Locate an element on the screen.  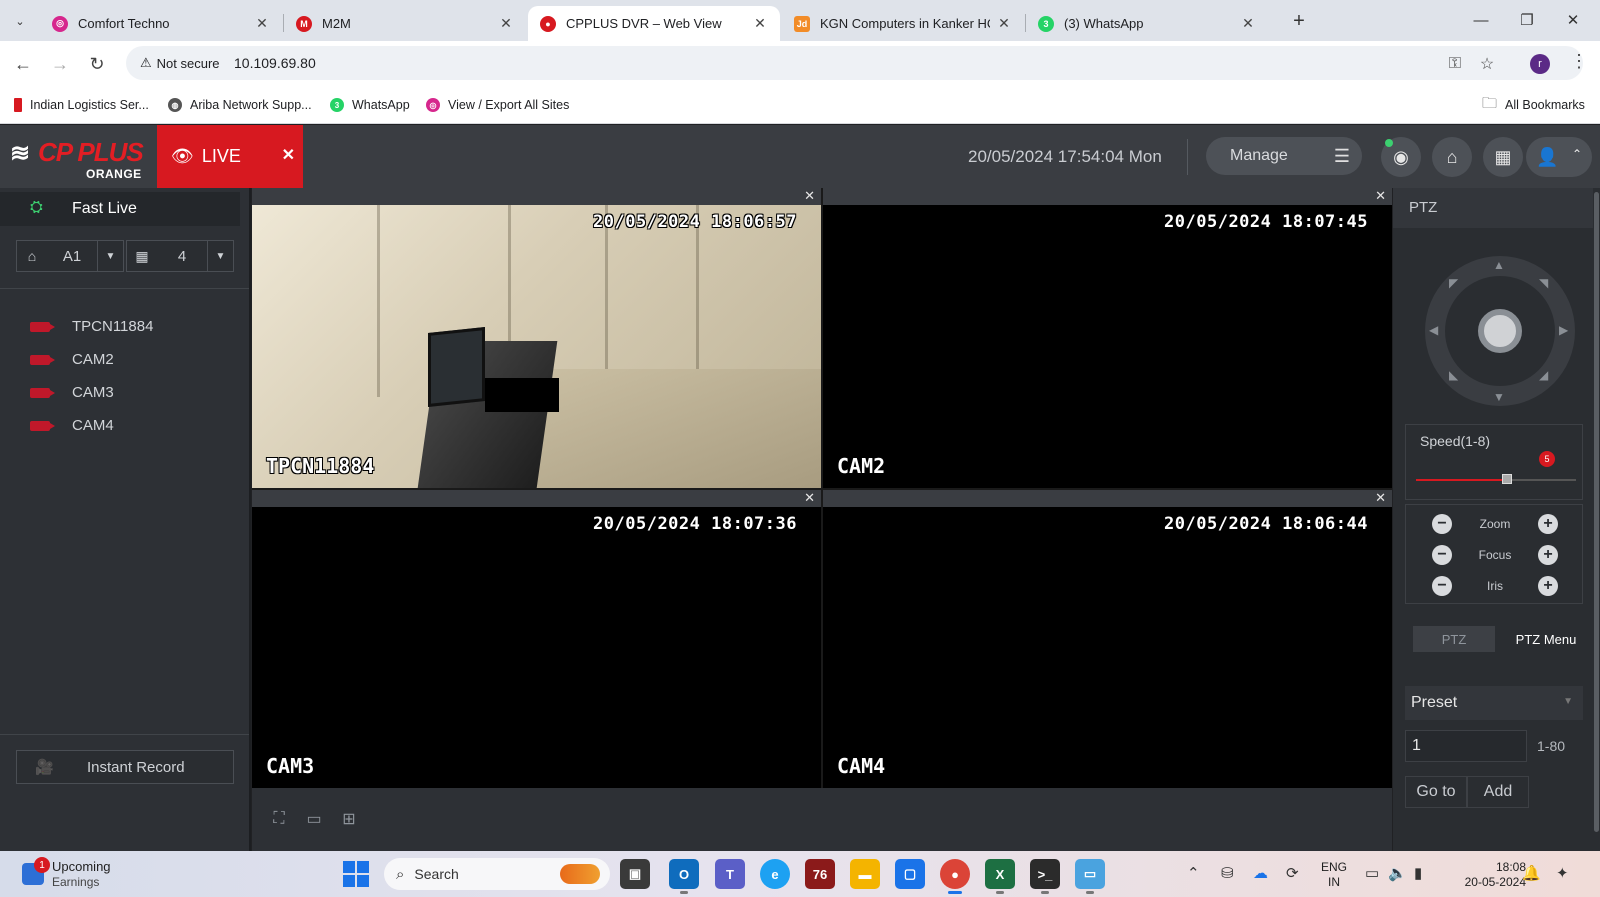
security-chip: ⚠ Not secure is located at coordinates (180, 63).